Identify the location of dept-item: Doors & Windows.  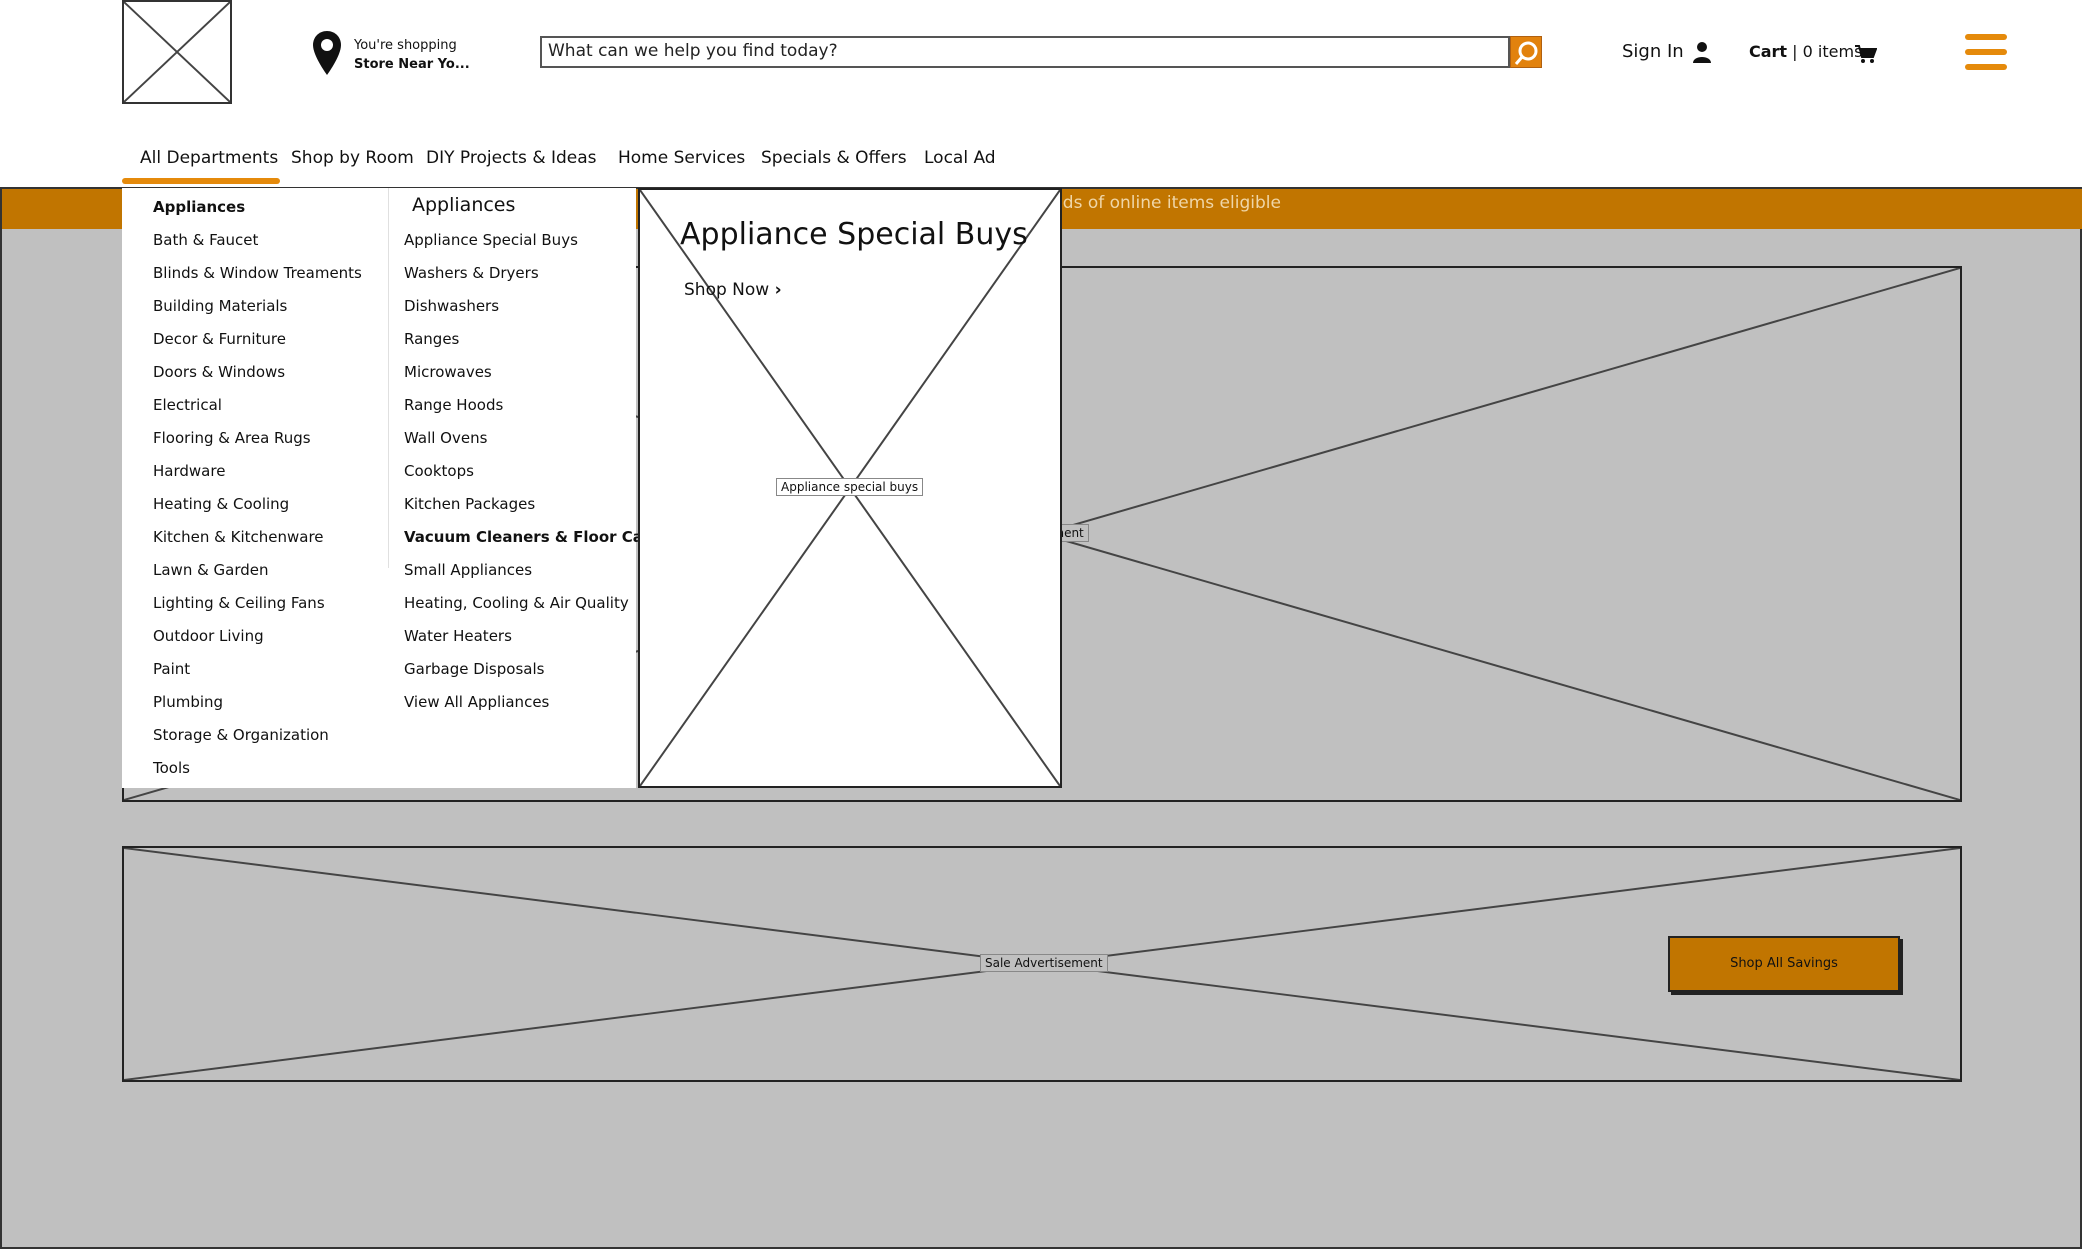
(219, 372).